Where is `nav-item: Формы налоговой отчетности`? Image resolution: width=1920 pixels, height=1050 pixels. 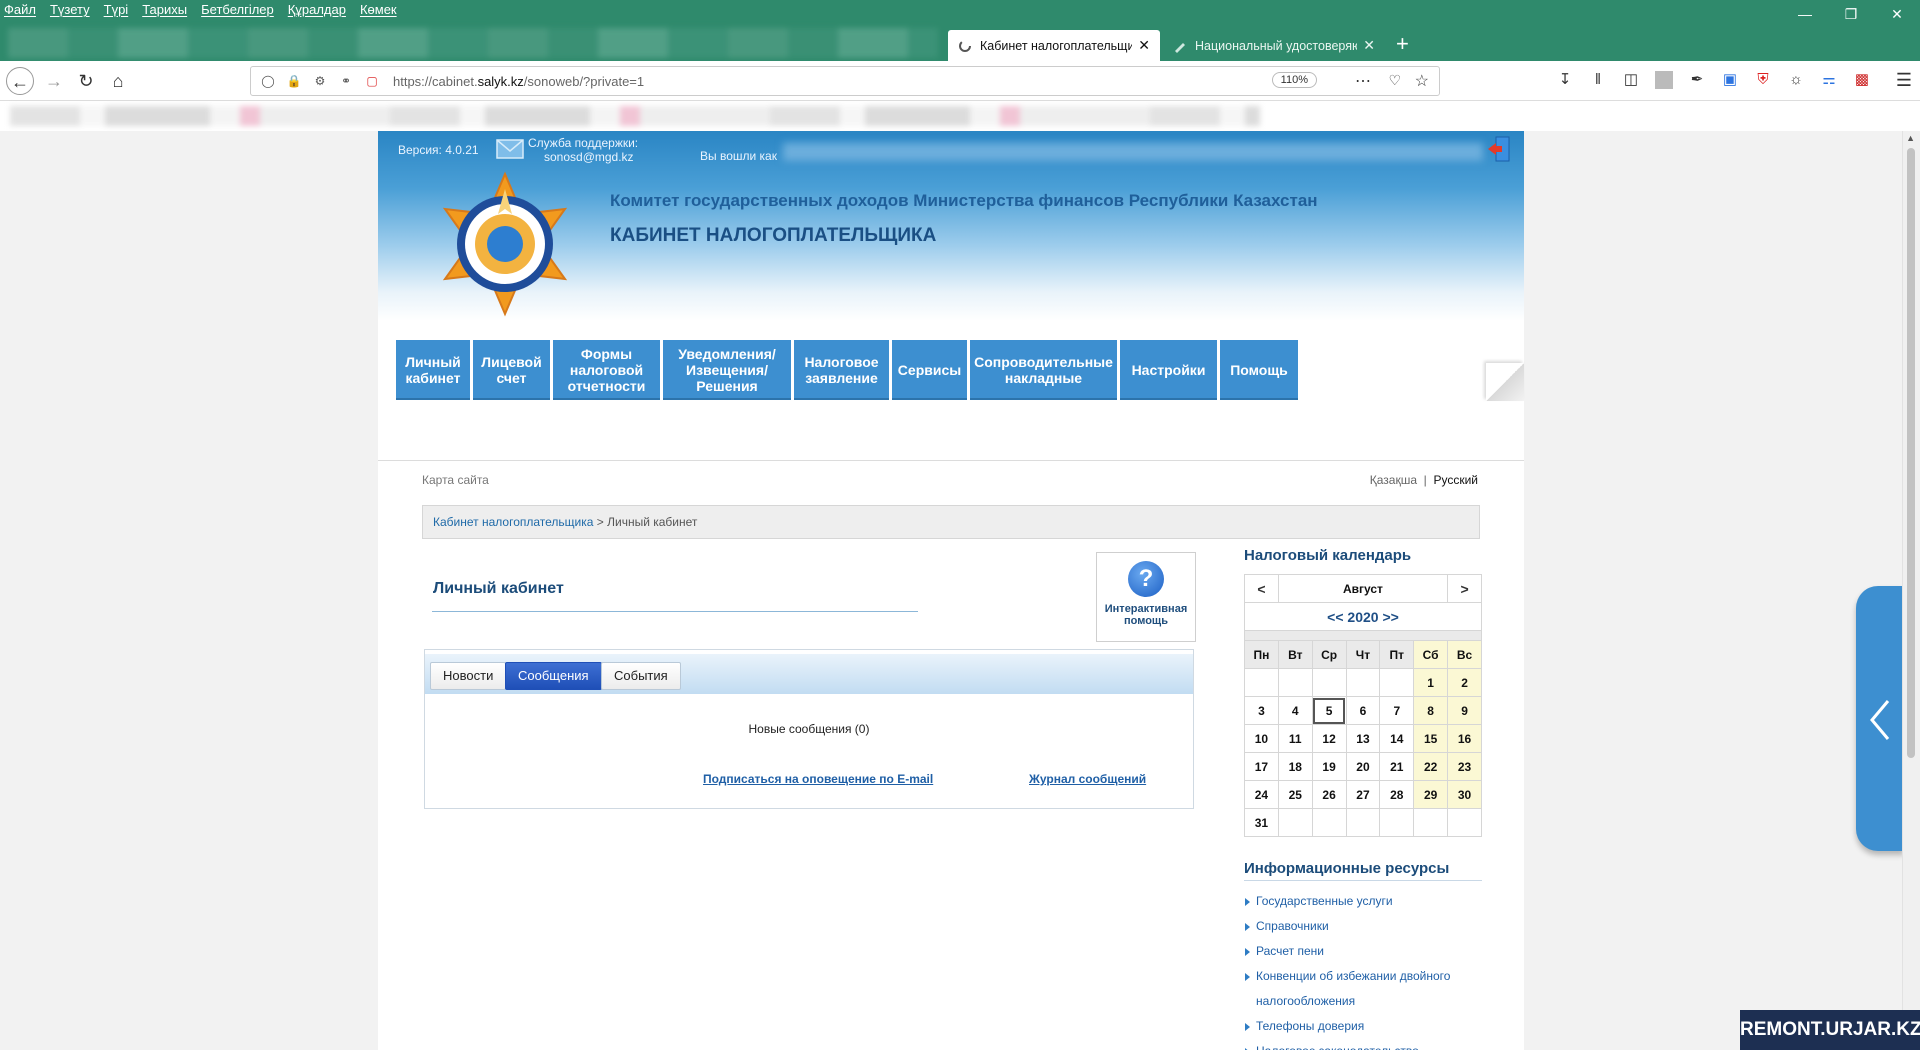
nav-item: Формы налоговой отчетности is located at coordinates (606, 370).